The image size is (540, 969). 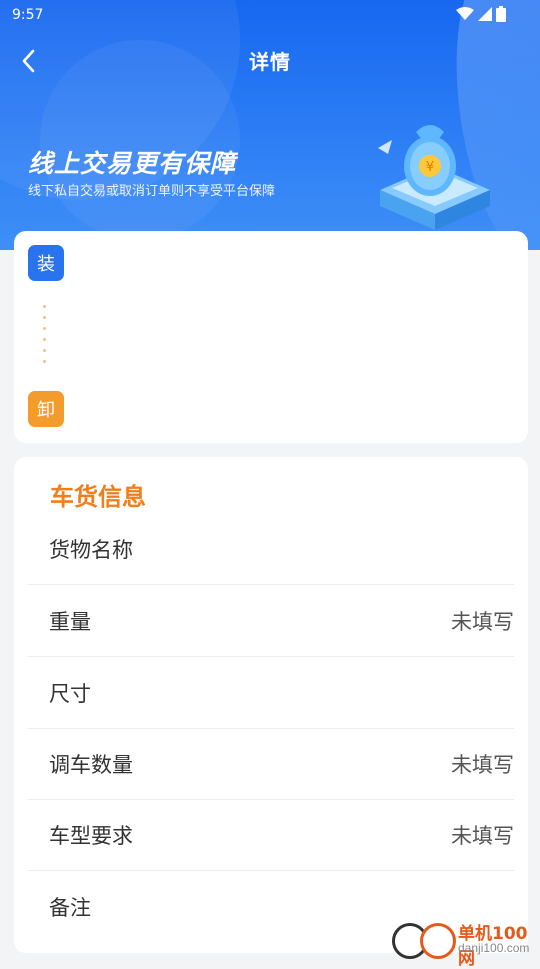 I want to click on status-bar: 9:57, so click(x=270, y=16).